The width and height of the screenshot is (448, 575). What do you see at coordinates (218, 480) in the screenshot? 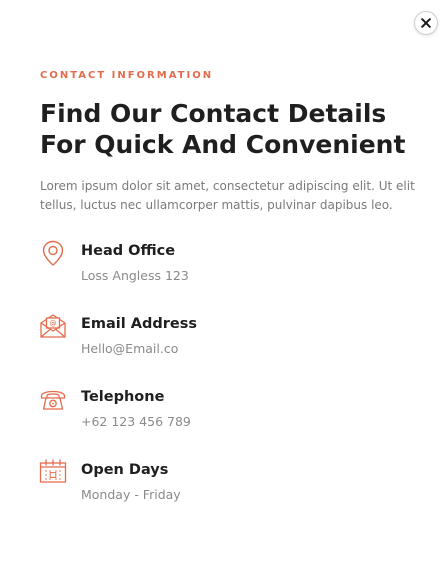
I see `contact-item-open-days: Open Days Monday - Friday` at bounding box center [218, 480].